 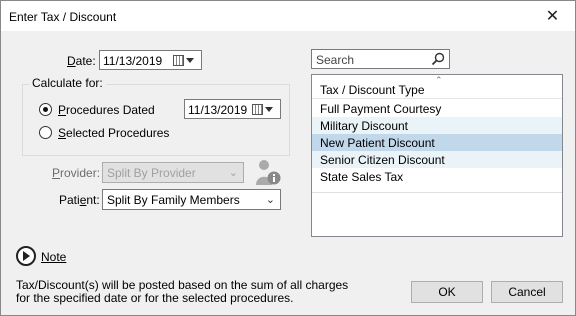 What do you see at coordinates (439, 80) in the screenshot?
I see `sort-ascending-icon: ⌃` at bounding box center [439, 80].